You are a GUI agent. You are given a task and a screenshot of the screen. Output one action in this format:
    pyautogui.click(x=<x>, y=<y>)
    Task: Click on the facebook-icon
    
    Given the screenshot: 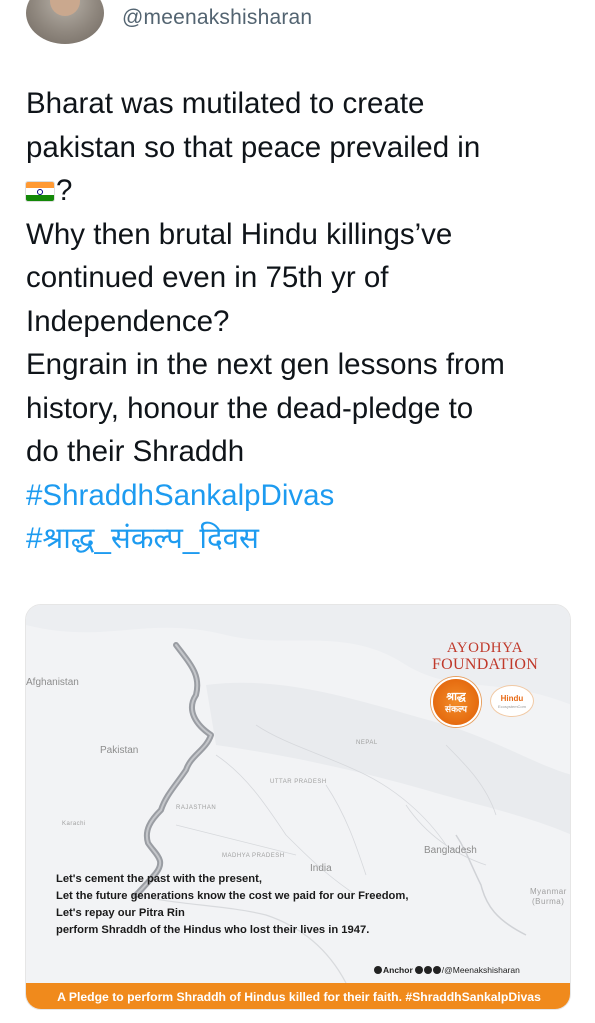 What is the action you would take?
    pyautogui.click(x=418, y=970)
    